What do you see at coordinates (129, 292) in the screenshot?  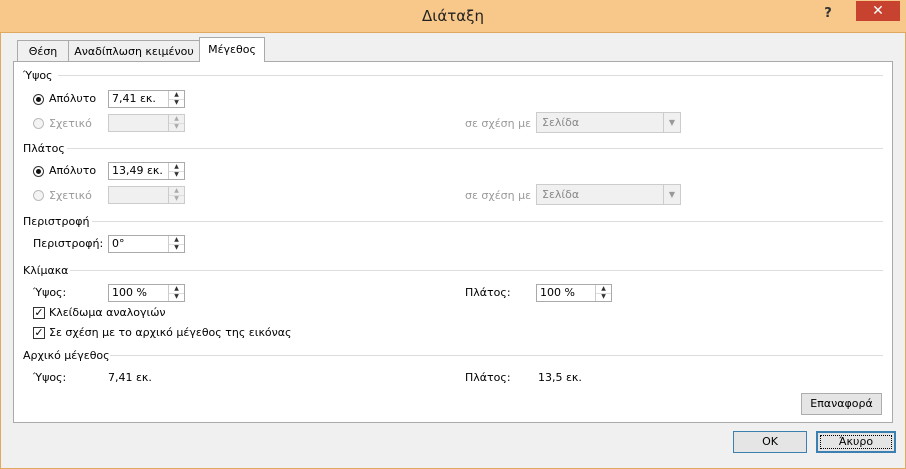 I see `scale-height-value: 100 %` at bounding box center [129, 292].